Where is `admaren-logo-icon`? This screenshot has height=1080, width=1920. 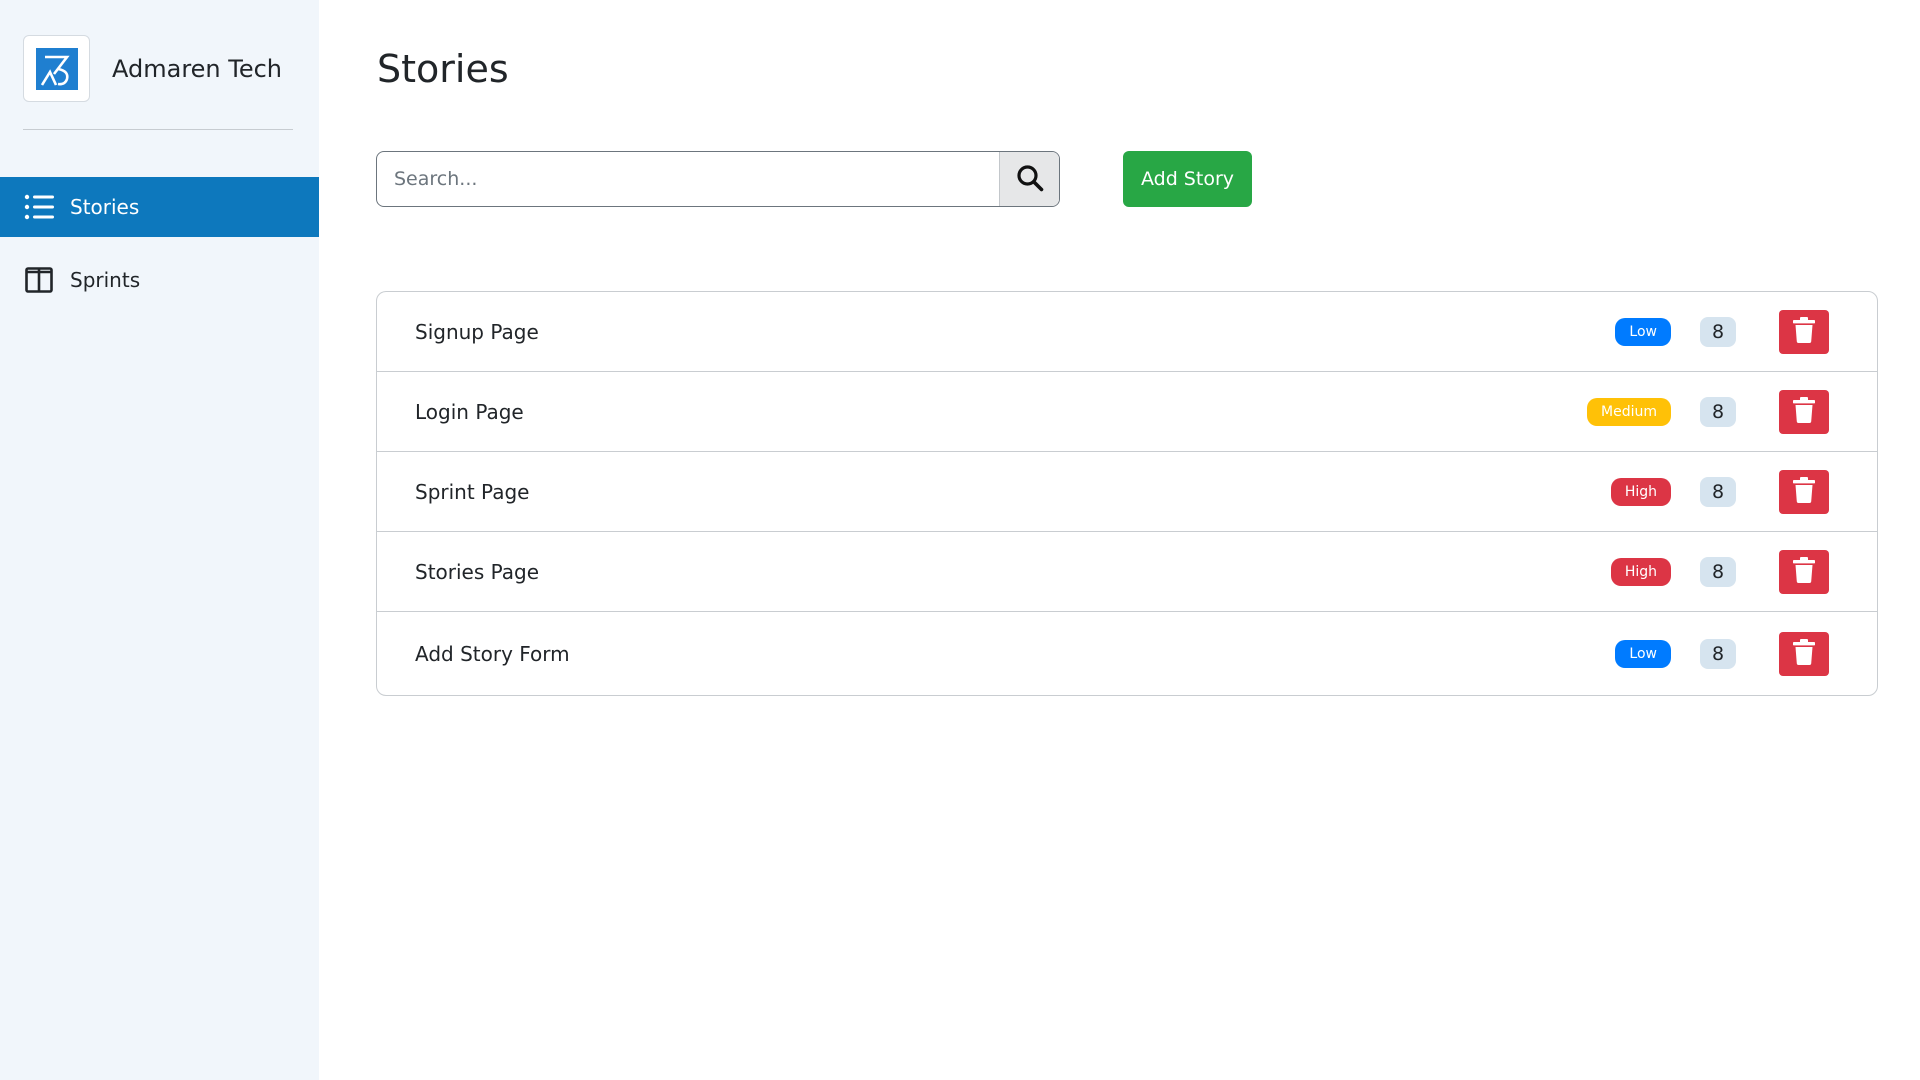 admaren-logo-icon is located at coordinates (56, 68).